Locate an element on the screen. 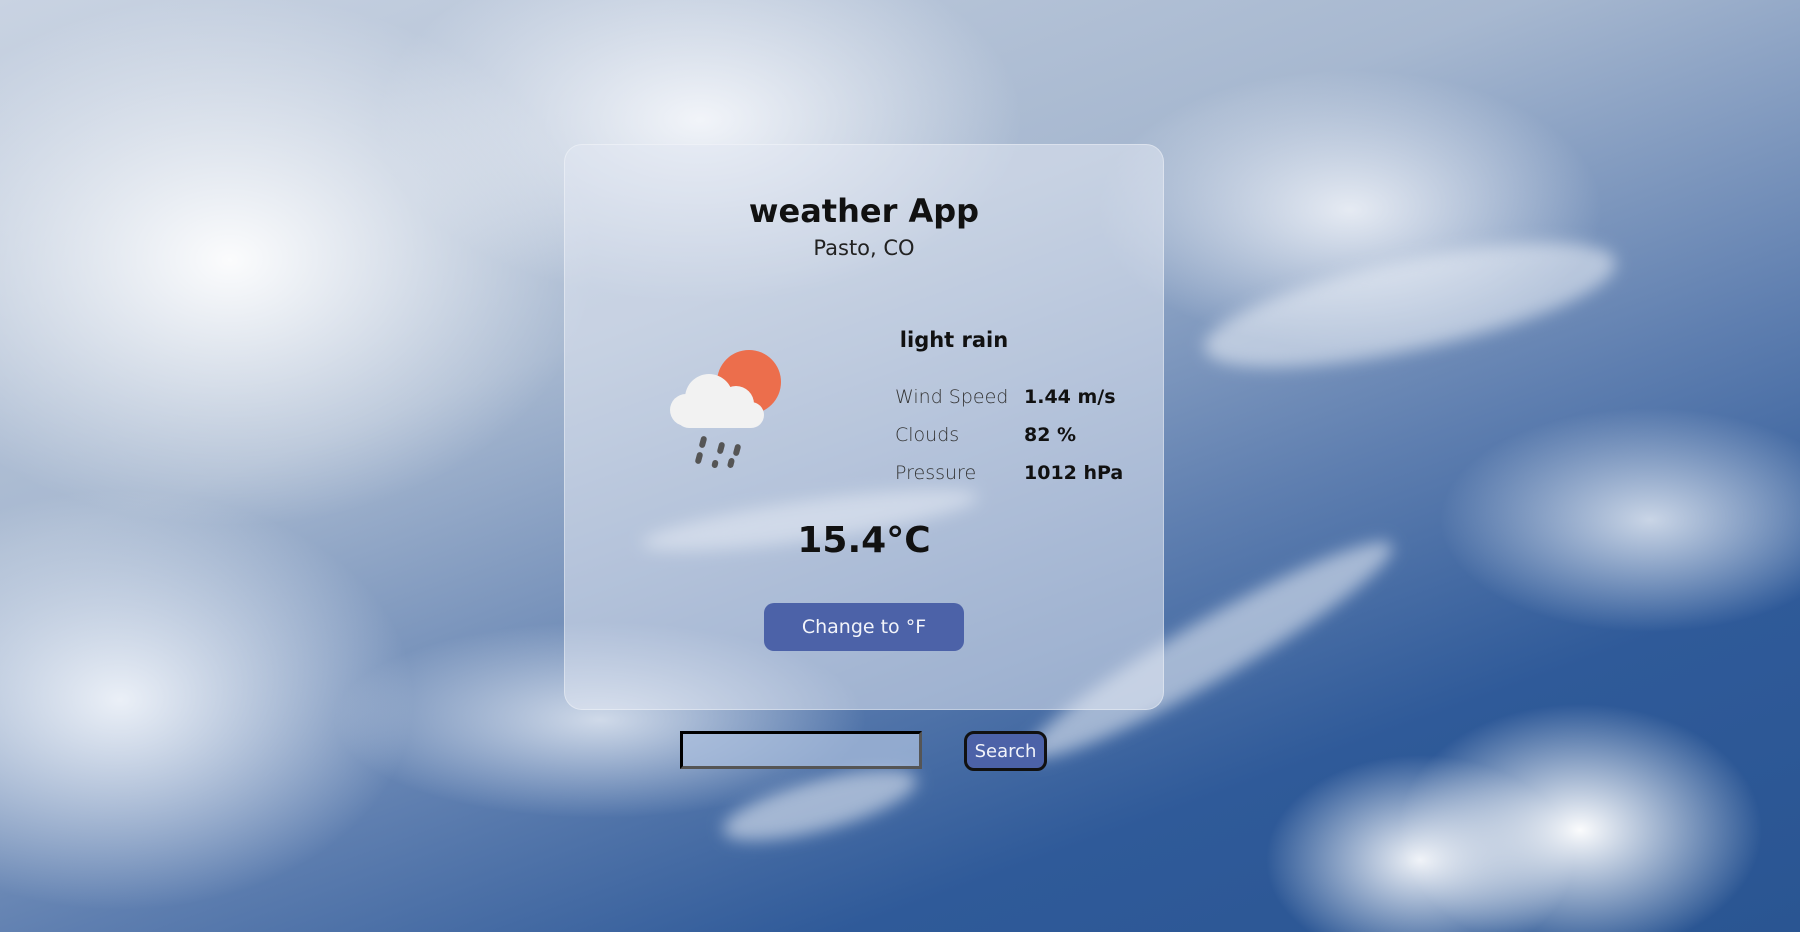  stat-value: 1.44 m/s is located at coordinates (1070, 397).